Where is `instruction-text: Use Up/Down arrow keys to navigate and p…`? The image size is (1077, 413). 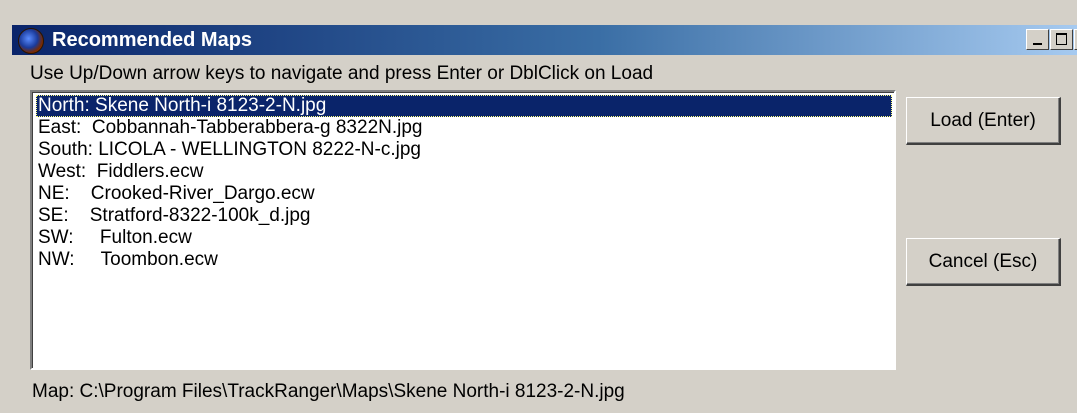
instruction-text: Use Up/Down arrow keys to navigate and p… is located at coordinates (342, 73).